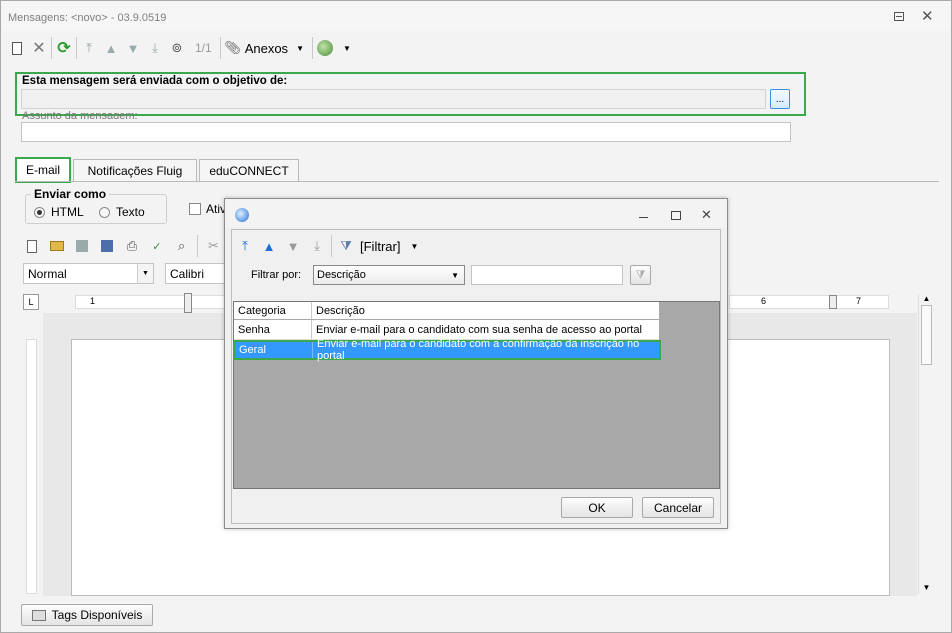  I want to click on binoculars-icon: ⊚, so click(177, 48).